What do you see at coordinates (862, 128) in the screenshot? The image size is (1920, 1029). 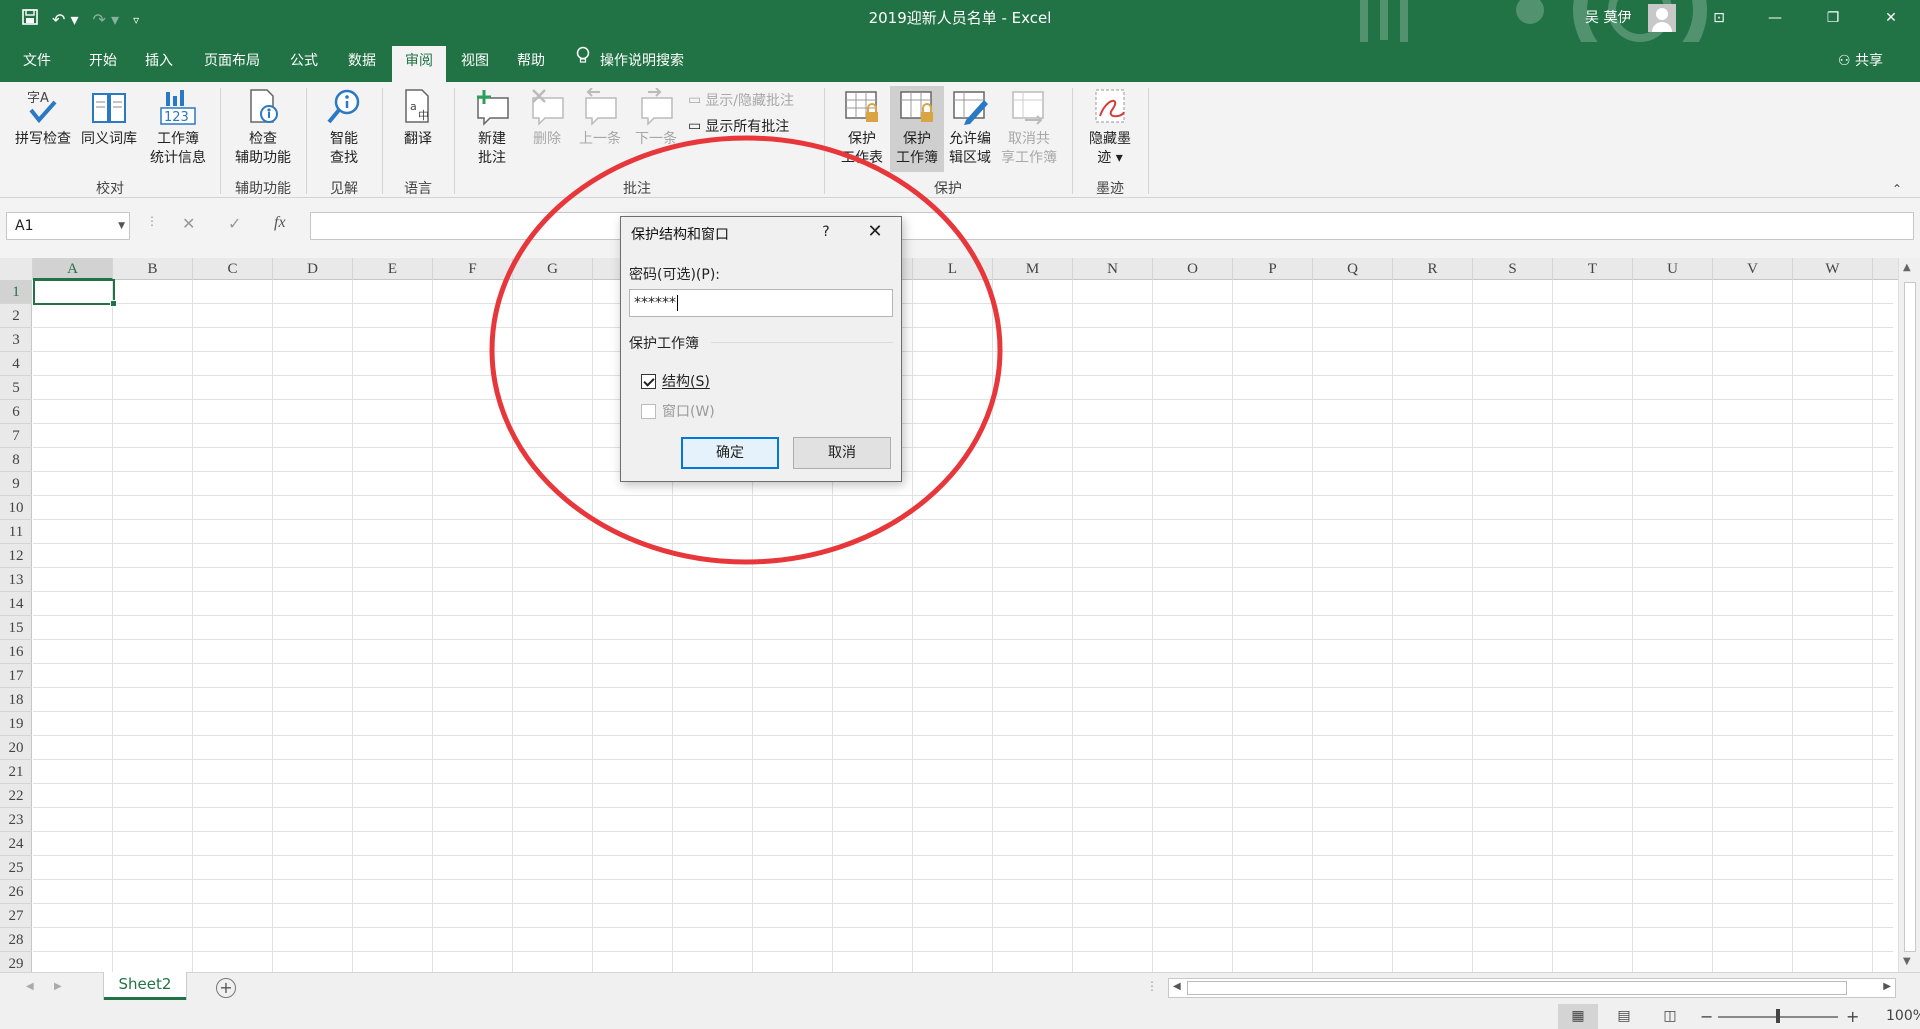 I see `protect-sheet-button: 保护 工作表` at bounding box center [862, 128].